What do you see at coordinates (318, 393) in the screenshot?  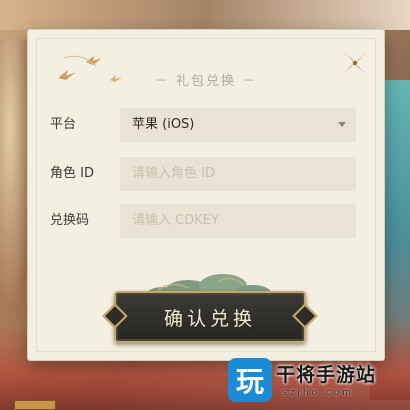 I see `site-domain: szjho.com` at bounding box center [318, 393].